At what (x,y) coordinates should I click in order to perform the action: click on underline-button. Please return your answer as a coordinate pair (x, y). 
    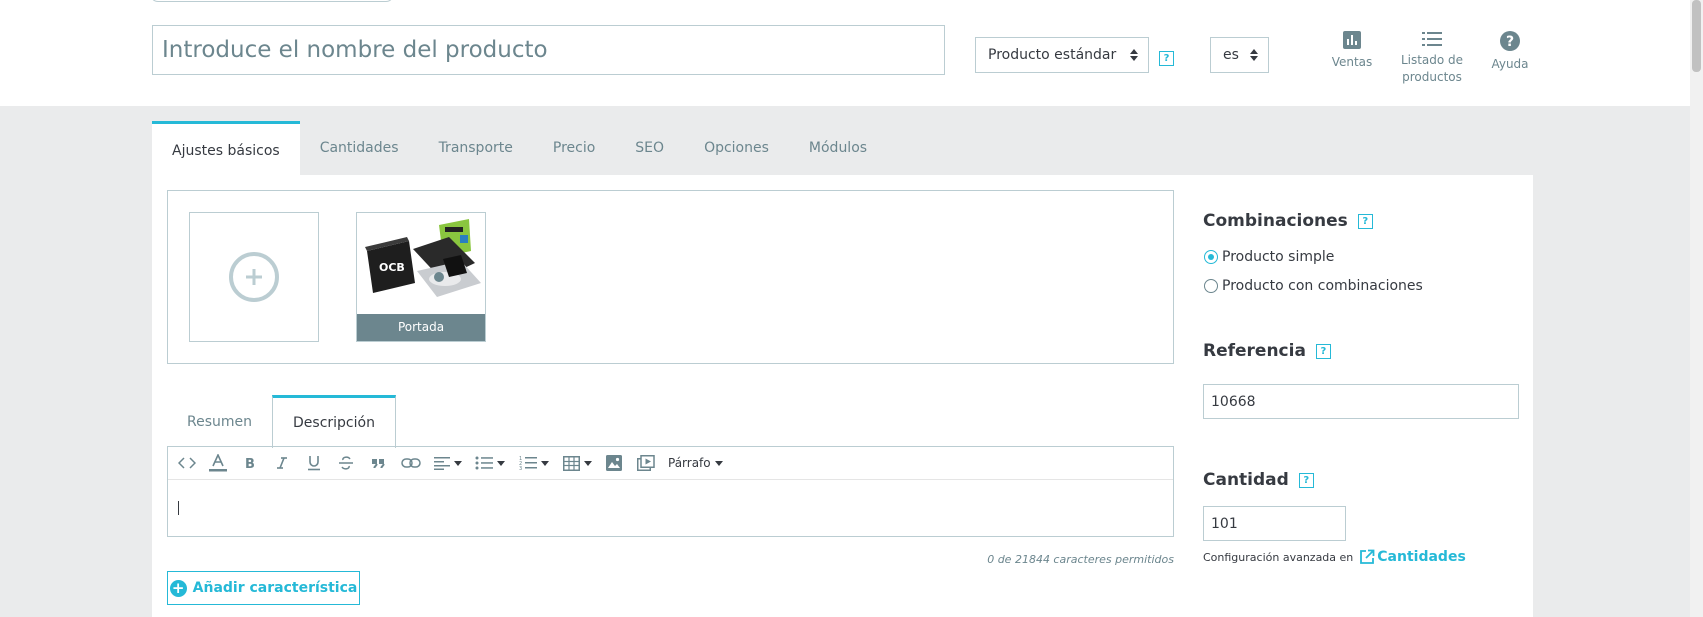
    Looking at the image, I should click on (314, 463).